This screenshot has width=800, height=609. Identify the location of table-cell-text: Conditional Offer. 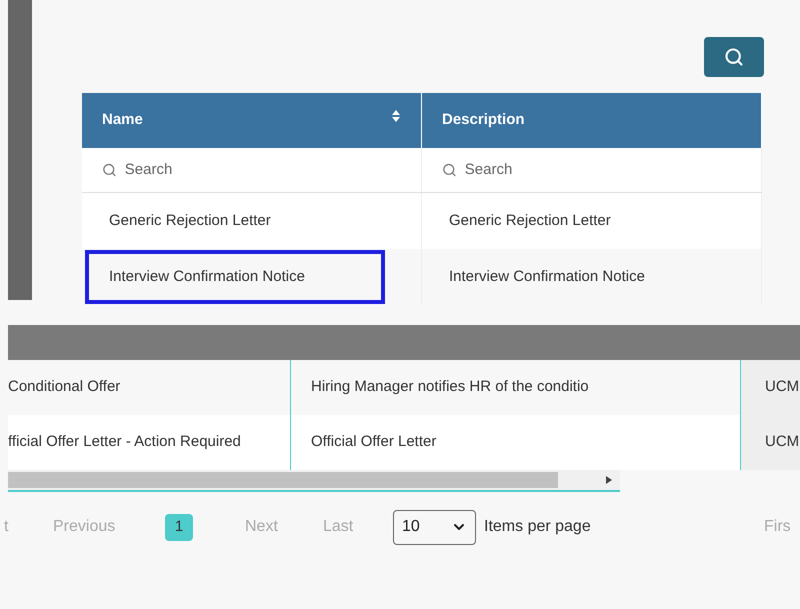
(64, 387).